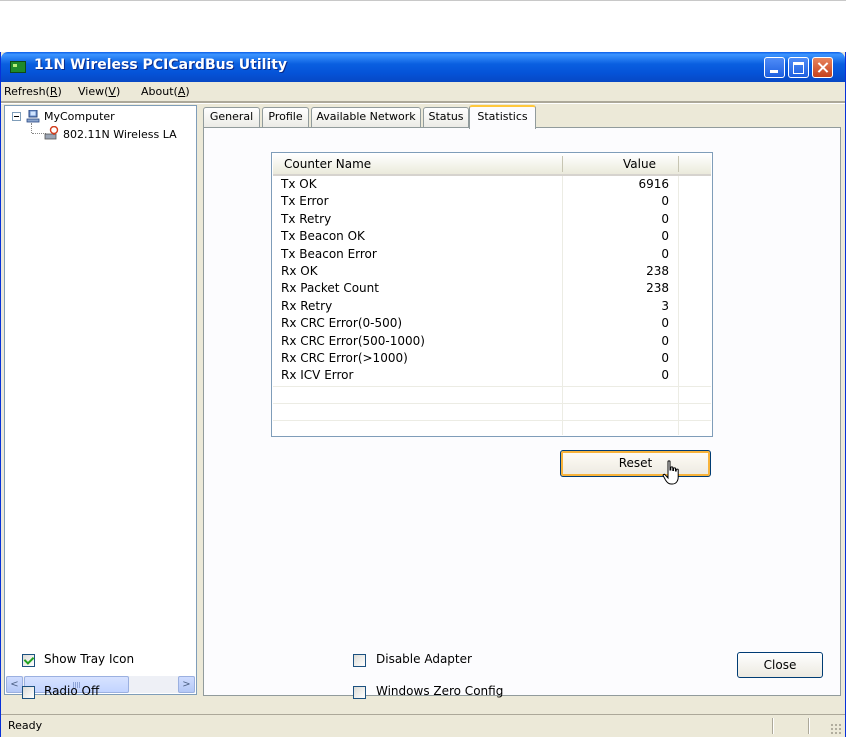 This screenshot has width=846, height=737. I want to click on table-row: Rx OK 238, so click(492, 271).